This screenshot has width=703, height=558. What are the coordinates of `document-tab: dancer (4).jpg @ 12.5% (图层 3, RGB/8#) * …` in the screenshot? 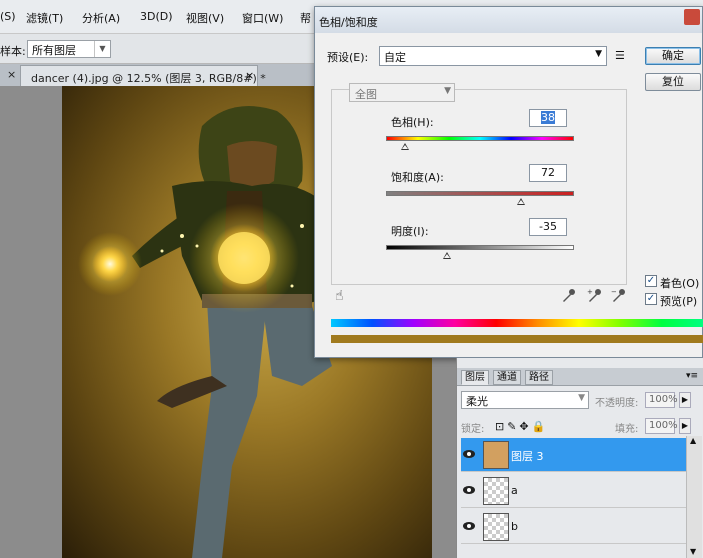 It's located at (143, 75).